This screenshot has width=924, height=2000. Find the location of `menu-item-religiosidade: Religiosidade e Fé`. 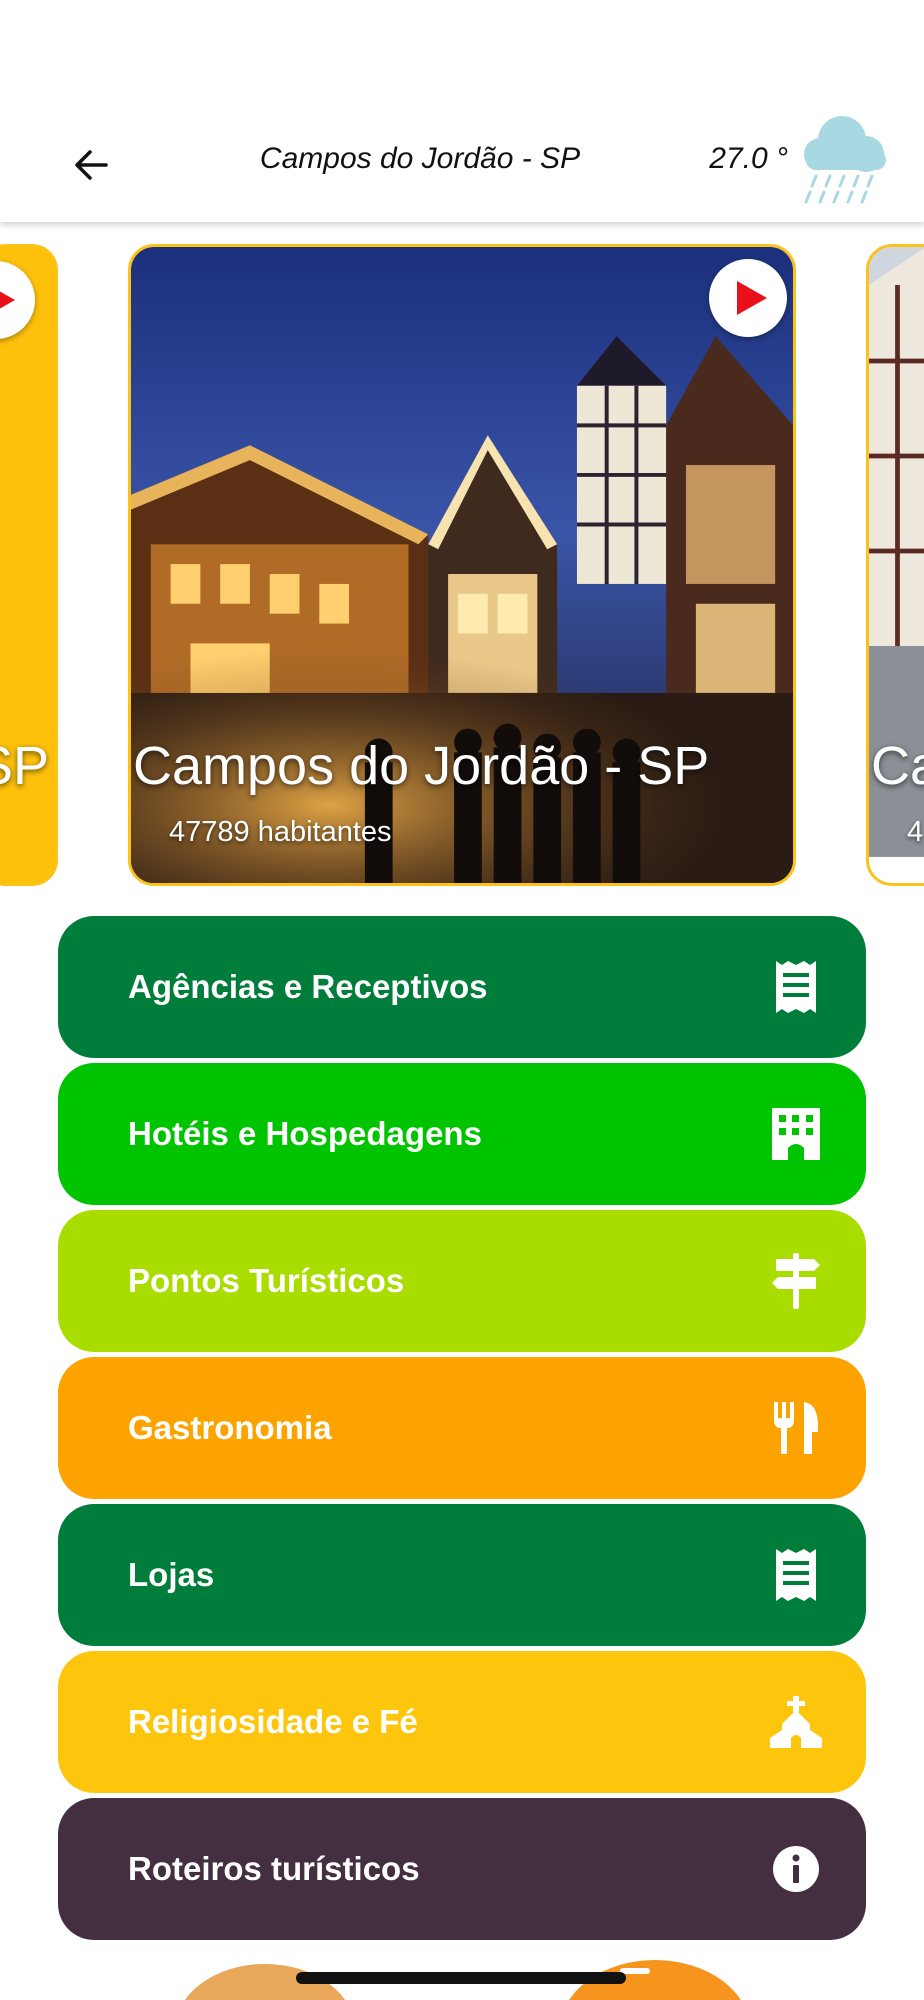

menu-item-religiosidade: Religiosidade e Fé is located at coordinates (462, 1722).